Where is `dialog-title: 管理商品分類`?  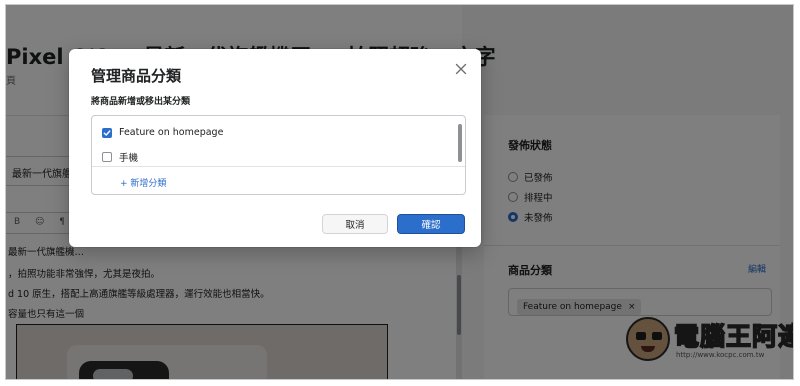 dialog-title: 管理商品分類 is located at coordinates (136, 76).